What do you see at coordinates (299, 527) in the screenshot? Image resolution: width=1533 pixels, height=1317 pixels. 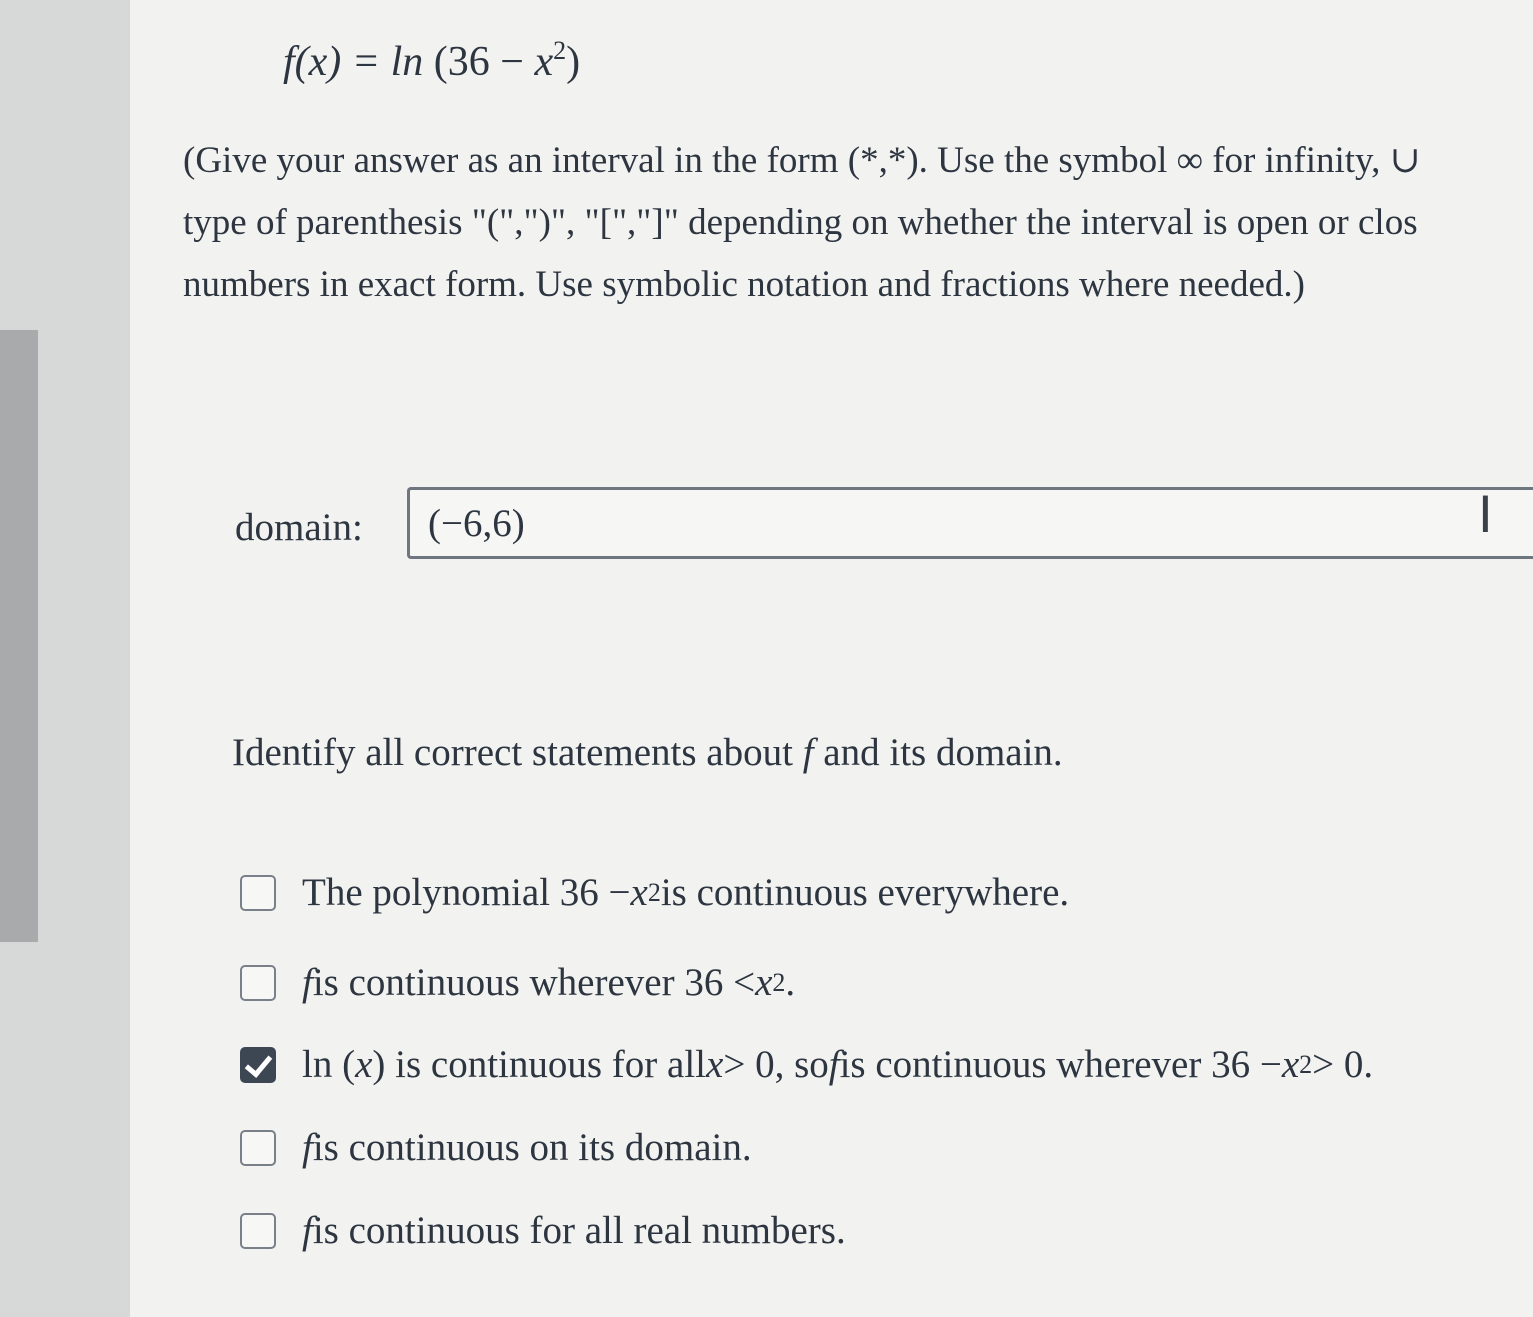 I see `domain-label: domain:` at bounding box center [299, 527].